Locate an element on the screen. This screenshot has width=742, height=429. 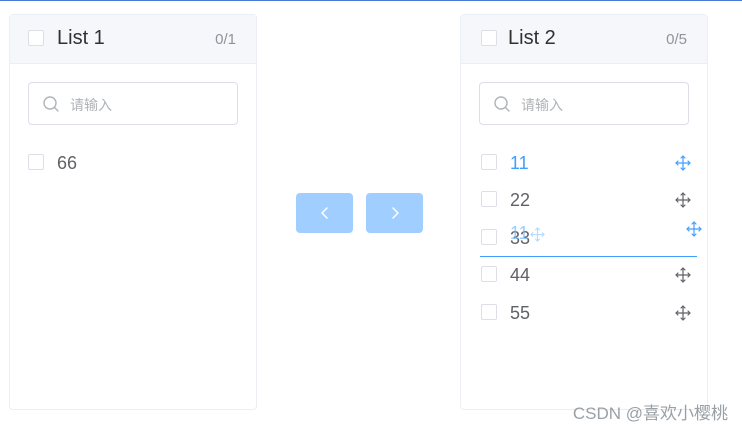
drop-target-move-icon is located at coordinates (694, 229).